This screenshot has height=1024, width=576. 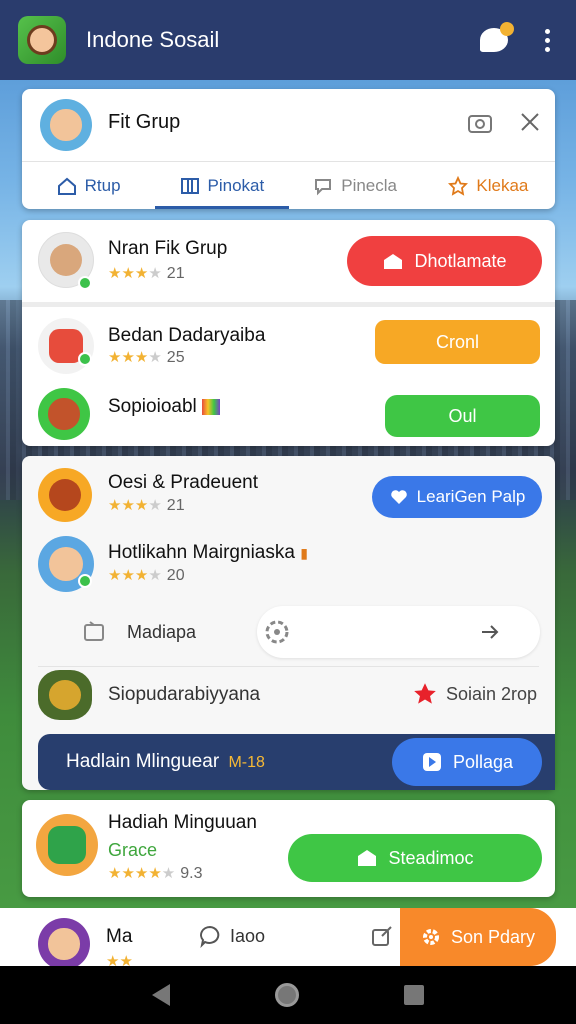 What do you see at coordinates (547, 40) in the screenshot?
I see `more-options-icon` at bounding box center [547, 40].